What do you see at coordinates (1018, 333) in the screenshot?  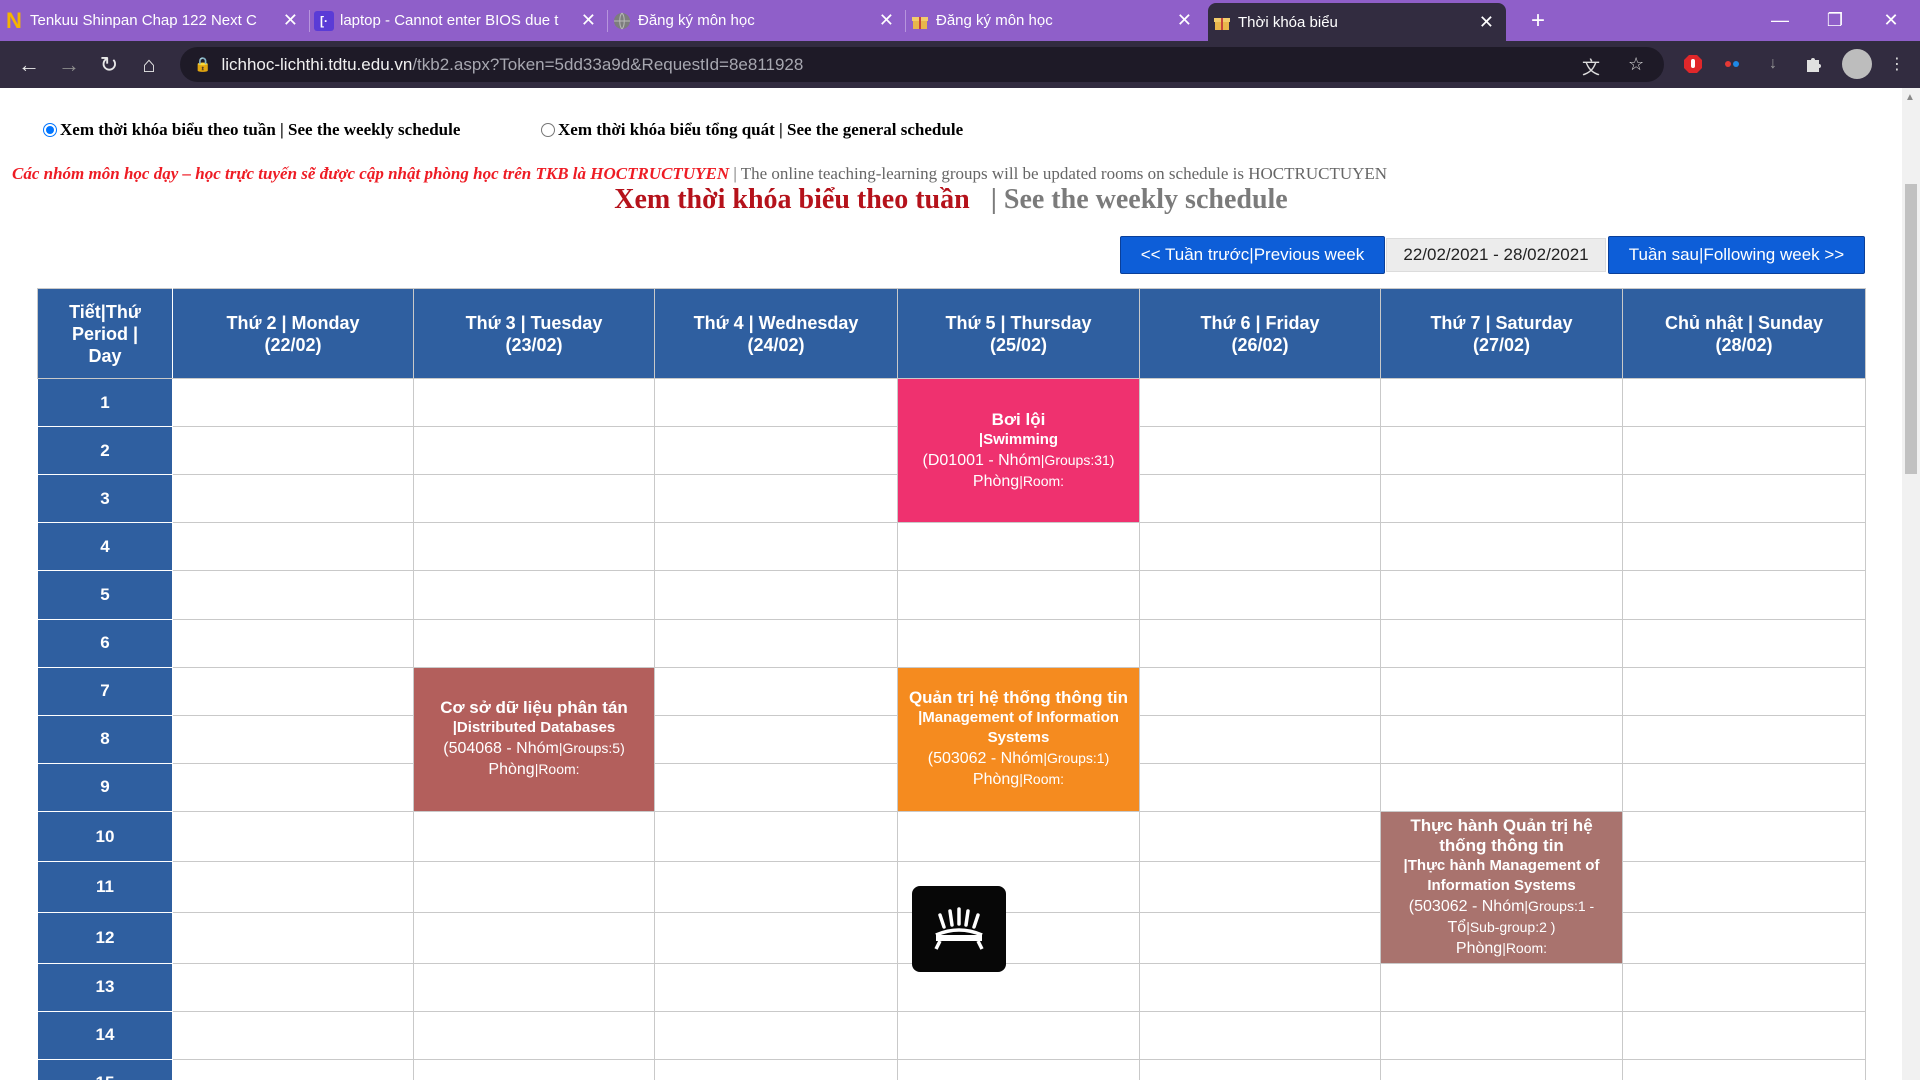 I see `day-header-thursday: Thứ 5 | Thursday (25/02)` at bounding box center [1018, 333].